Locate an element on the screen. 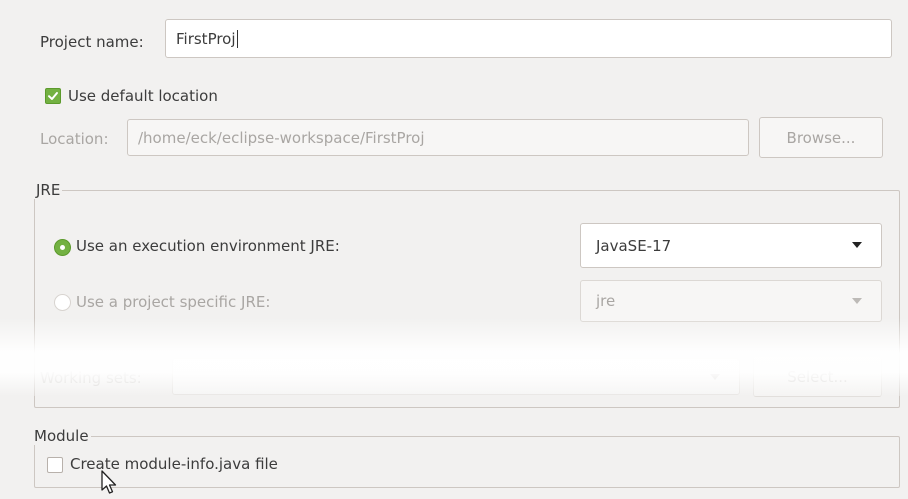 The height and width of the screenshot is (499, 908). check-icon is located at coordinates (53, 96).